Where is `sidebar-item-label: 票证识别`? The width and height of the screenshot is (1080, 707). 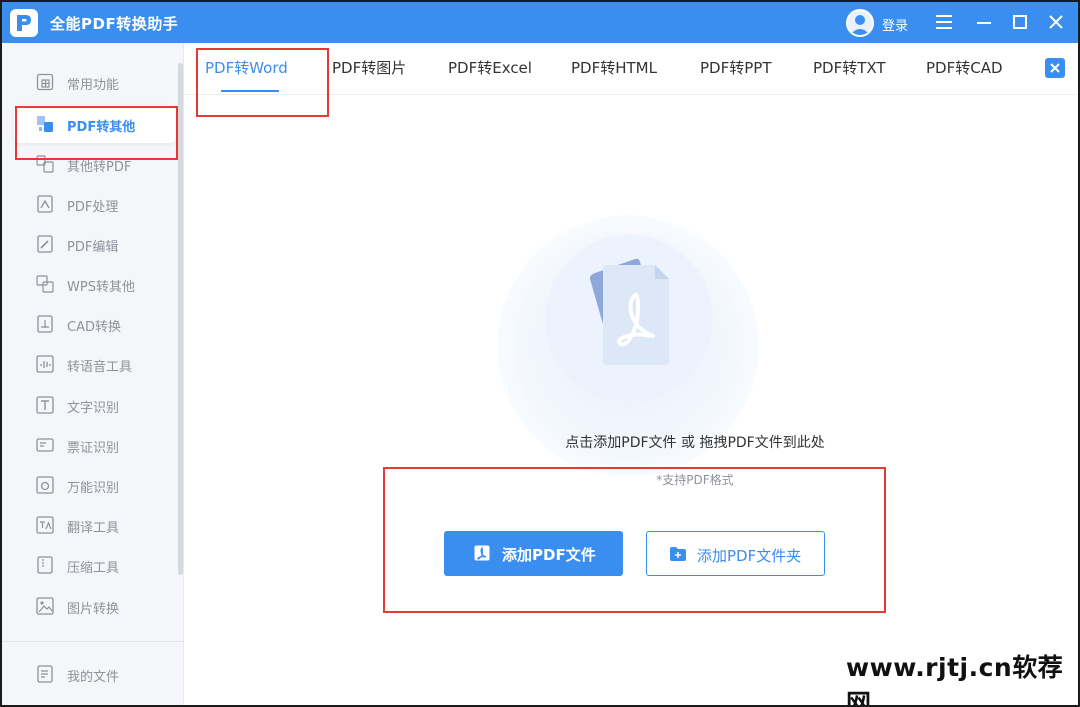 sidebar-item-label: 票证识别 is located at coordinates (93, 448).